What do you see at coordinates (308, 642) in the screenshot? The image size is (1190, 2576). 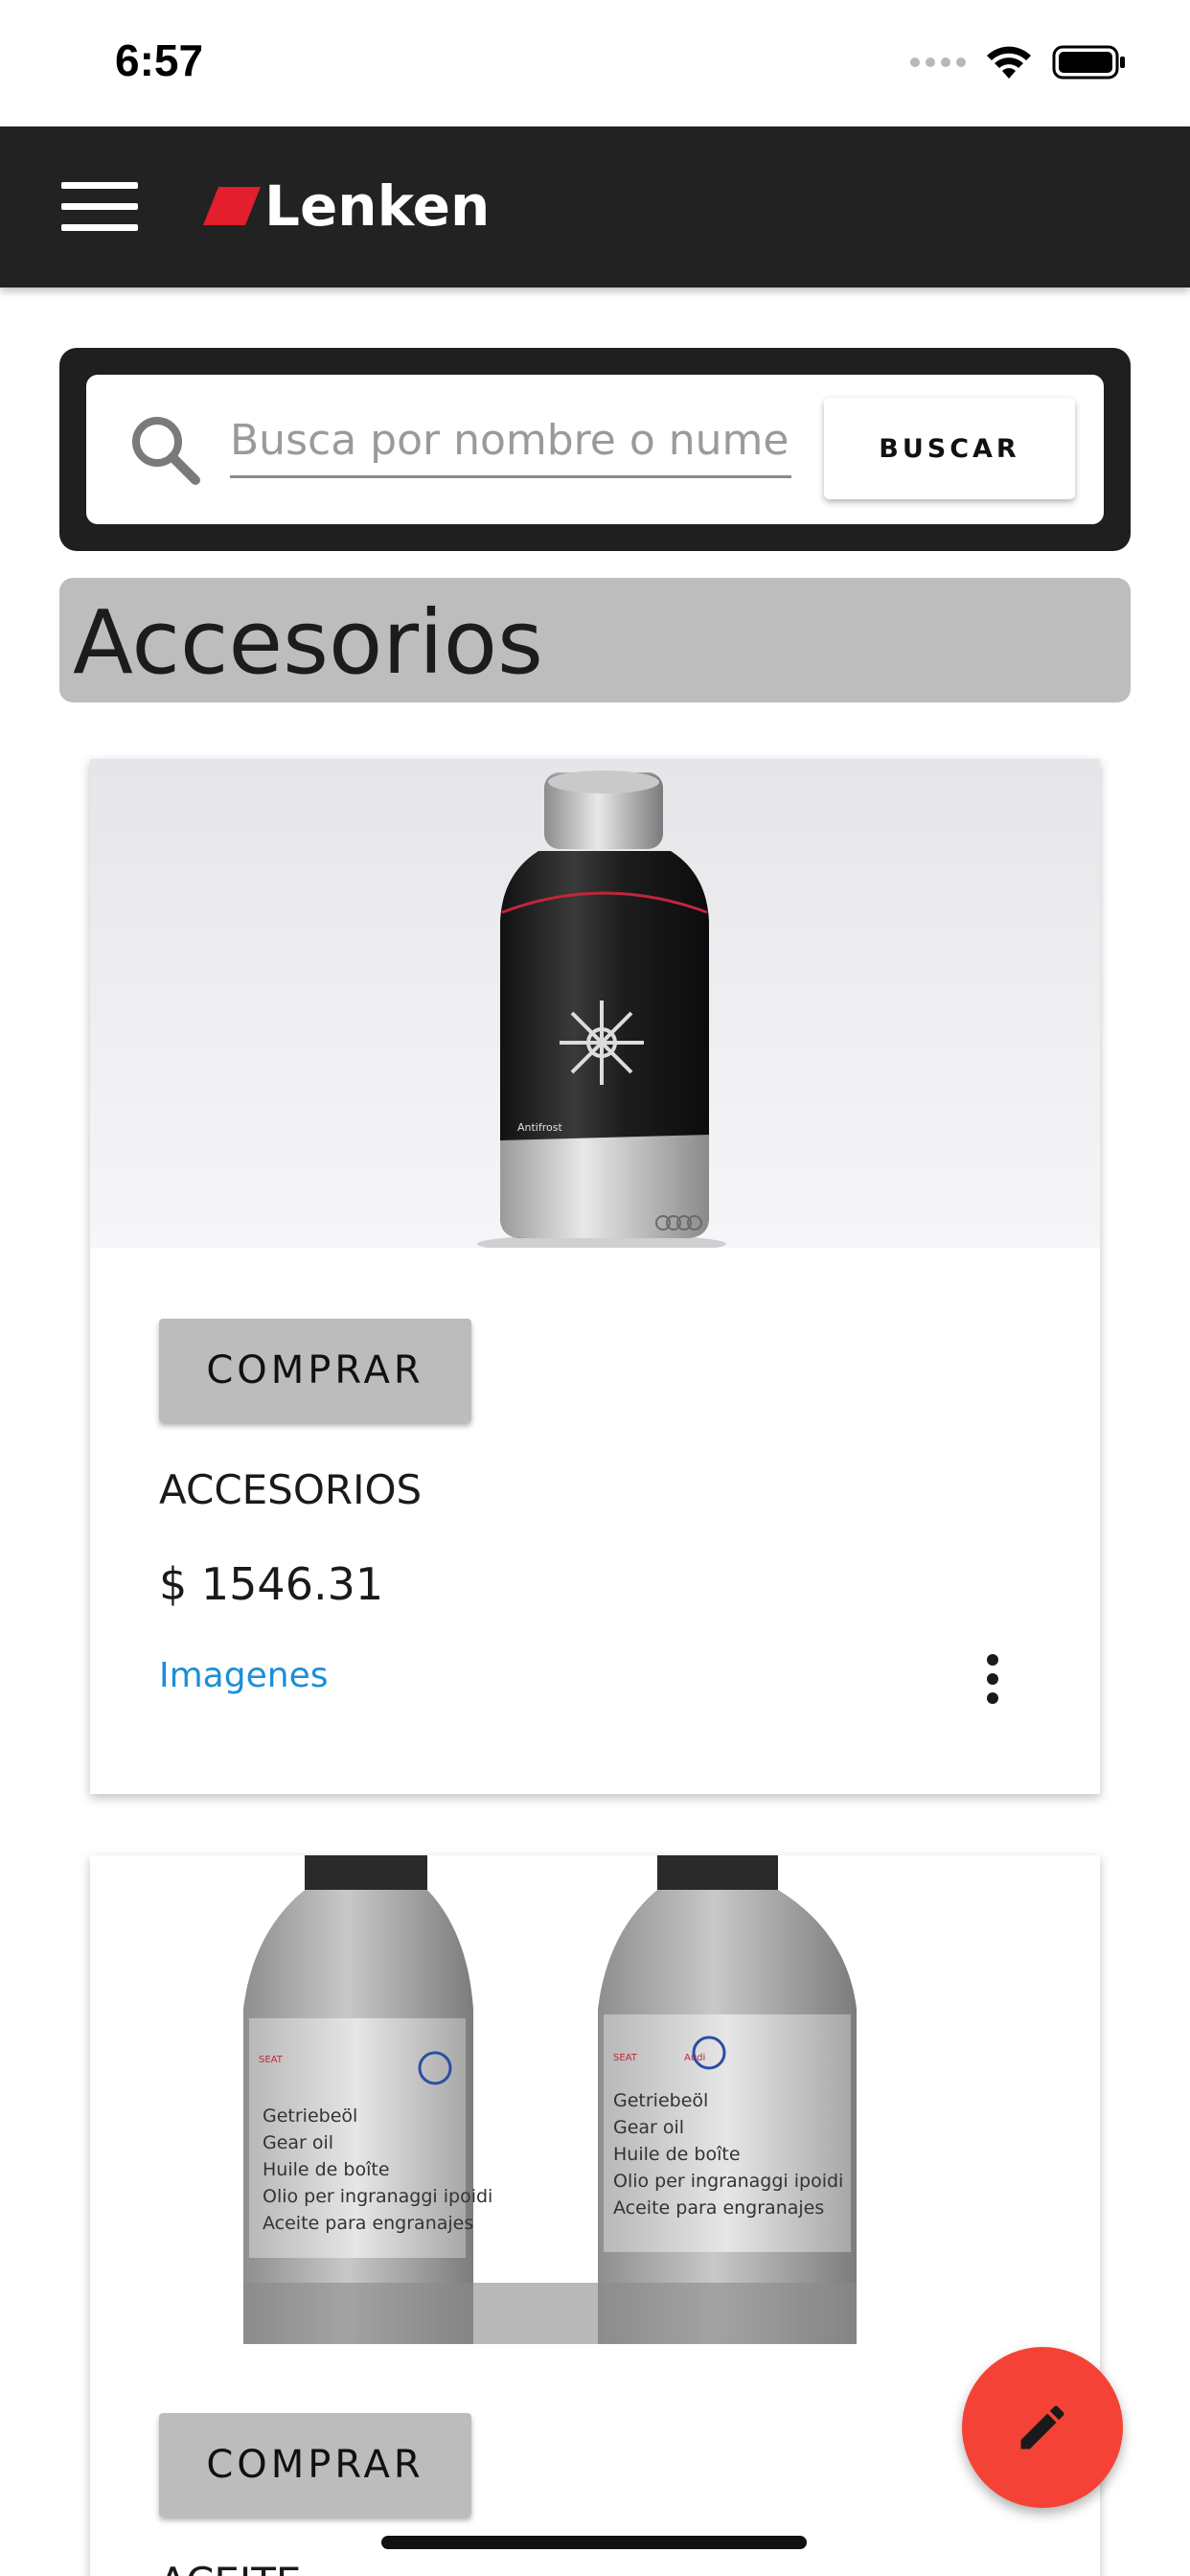 I see `section-title: Accesorios` at bounding box center [308, 642].